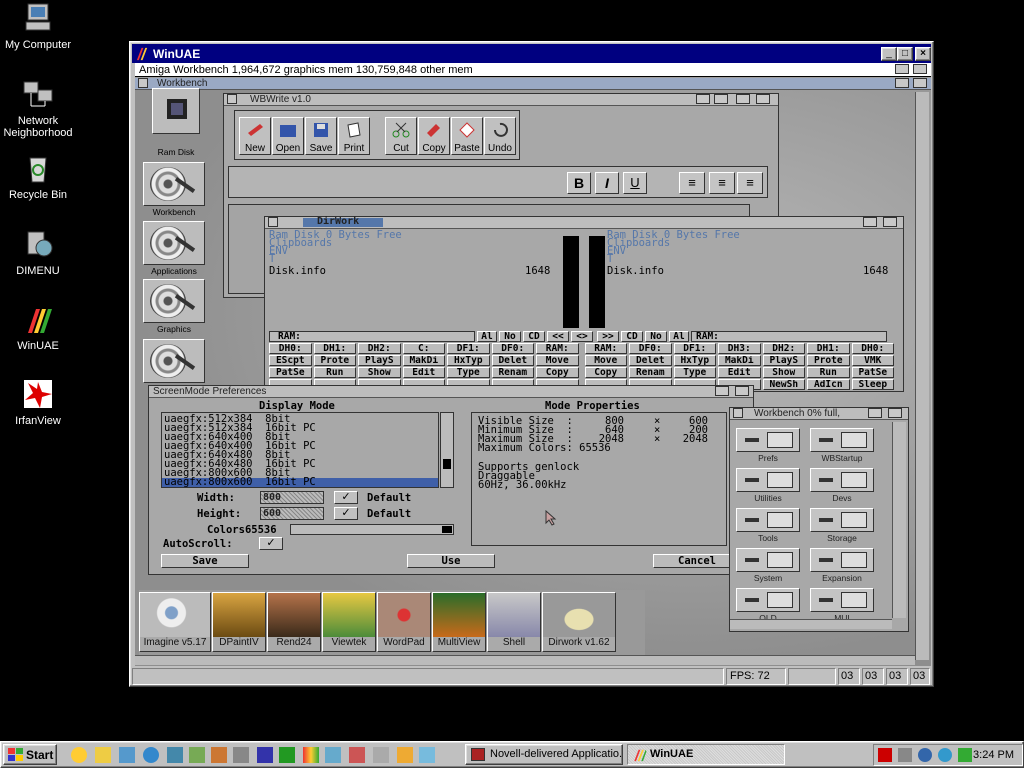 The height and width of the screenshot is (768, 1024). I want to click on dirwork-command-button: Copy, so click(605, 372).